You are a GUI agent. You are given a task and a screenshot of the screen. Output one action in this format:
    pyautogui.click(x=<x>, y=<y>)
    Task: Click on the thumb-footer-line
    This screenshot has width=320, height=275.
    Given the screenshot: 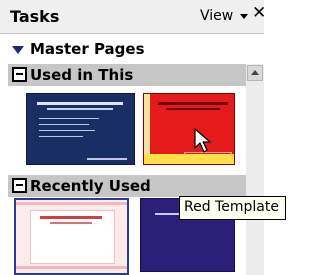 What is the action you would take?
    pyautogui.click(x=107, y=159)
    